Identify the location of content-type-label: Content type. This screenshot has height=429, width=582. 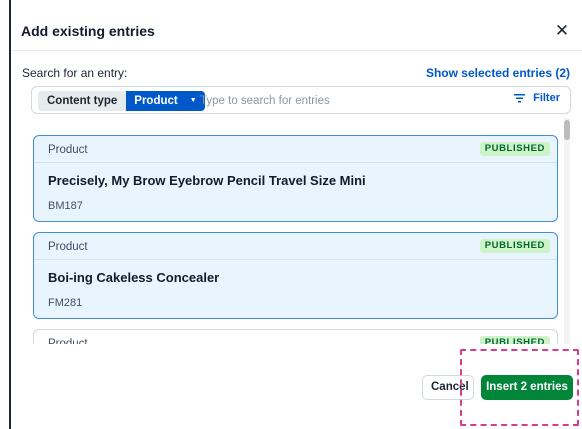
(82, 101).